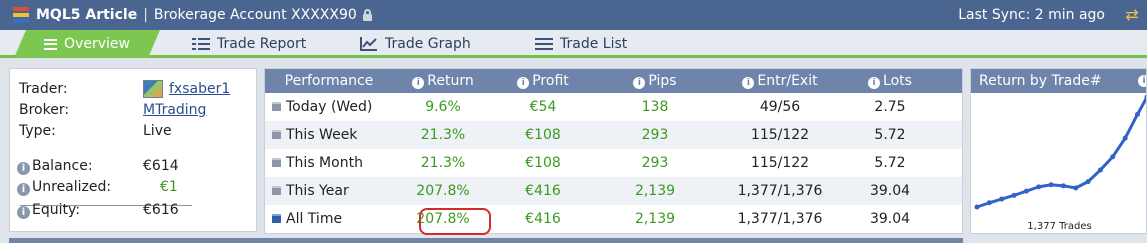  What do you see at coordinates (581, 44) in the screenshot?
I see `tab-trade-list: Trade List` at bounding box center [581, 44].